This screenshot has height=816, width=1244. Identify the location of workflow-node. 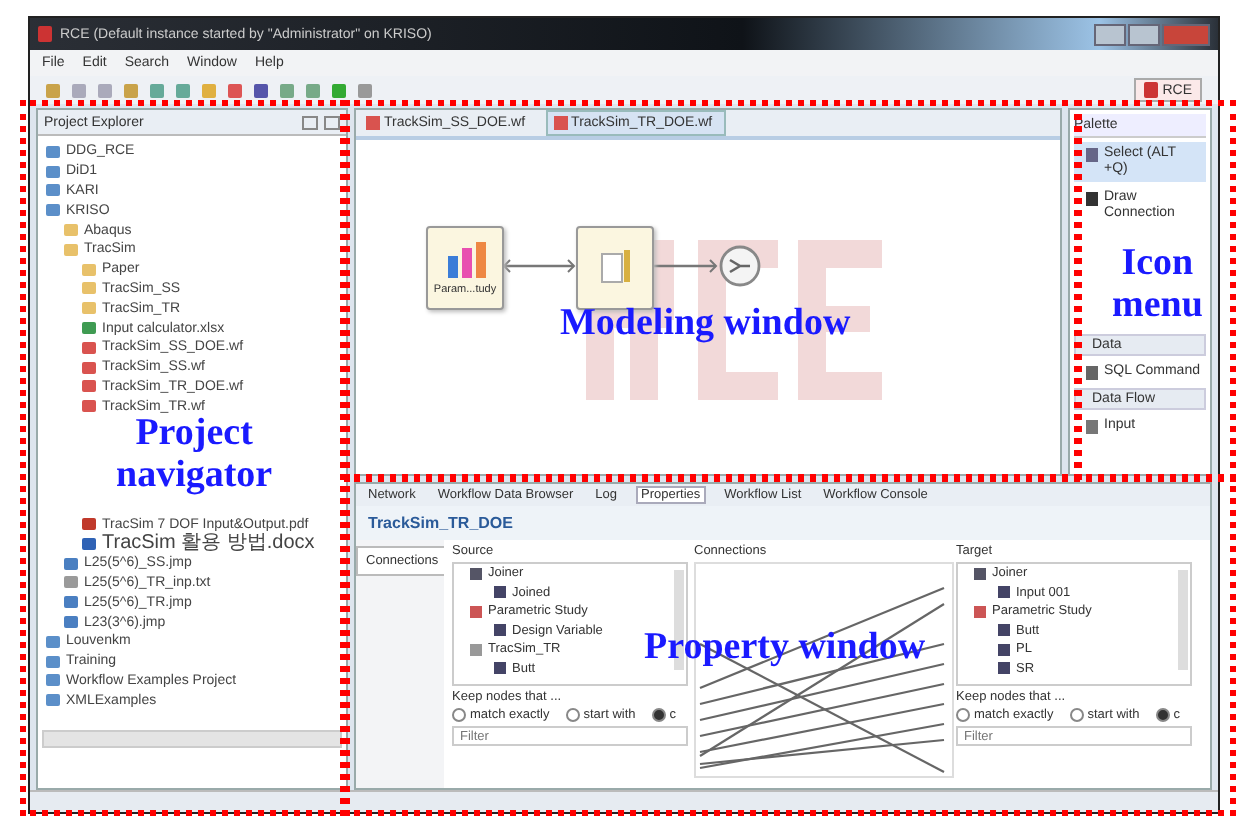
(615, 268).